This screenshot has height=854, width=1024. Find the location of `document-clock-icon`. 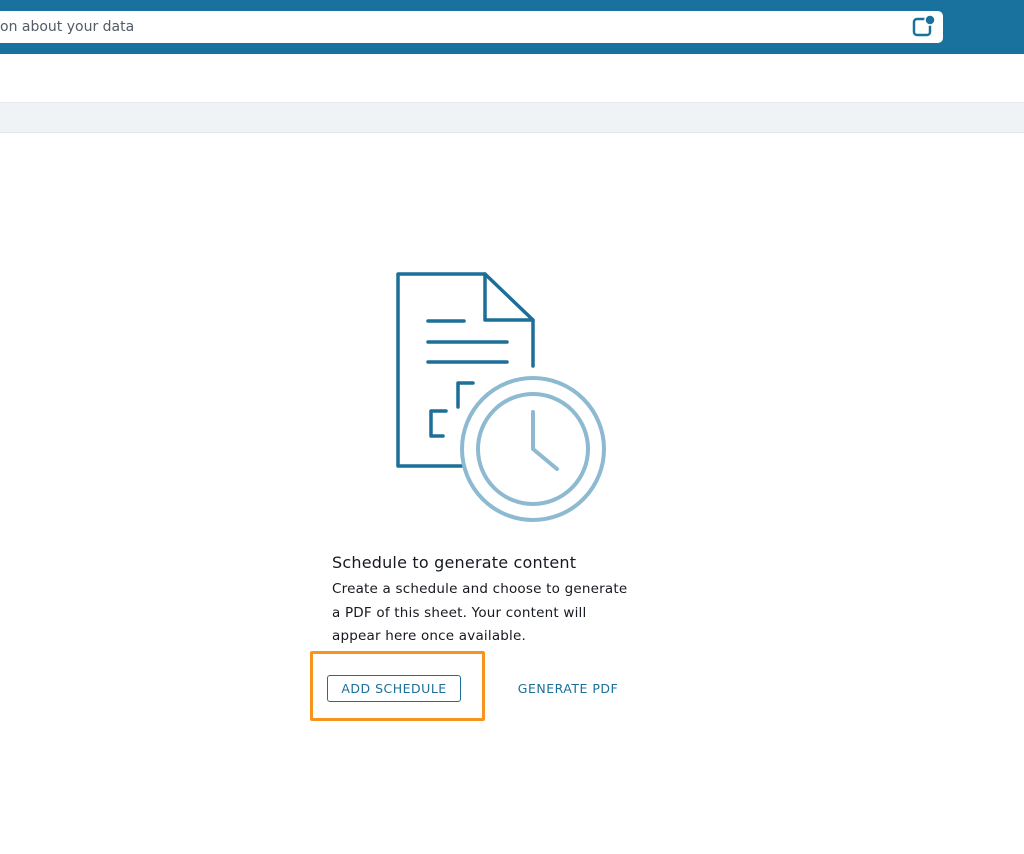

document-clock-icon is located at coordinates (501, 397).